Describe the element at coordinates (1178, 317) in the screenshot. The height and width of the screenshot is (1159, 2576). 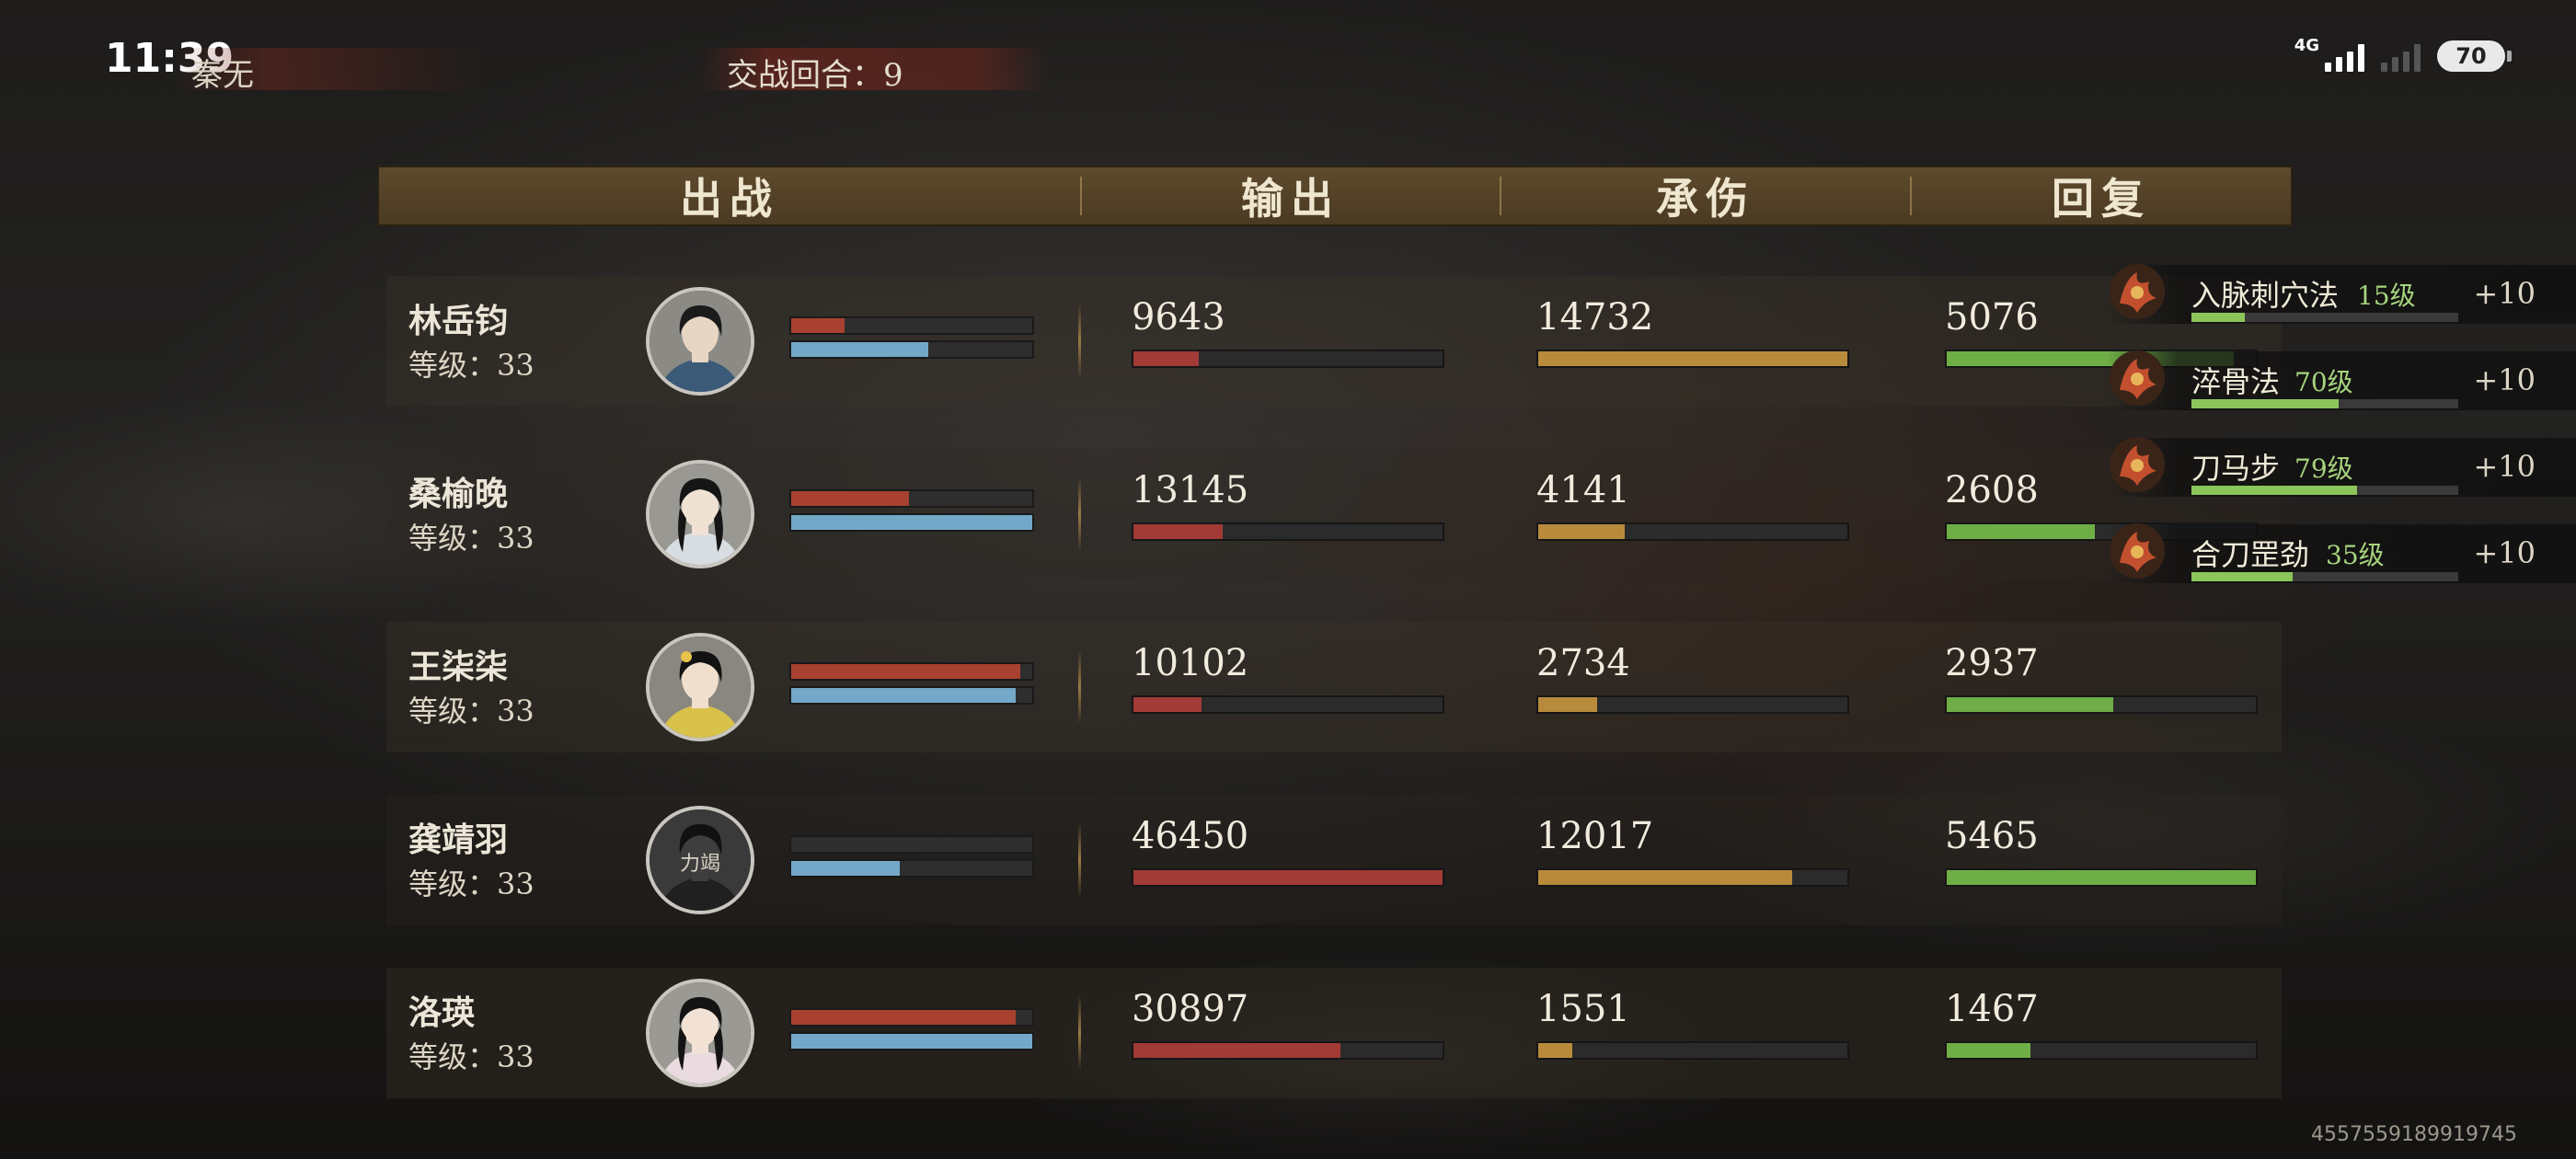
I see `output-value: 9643` at that location.